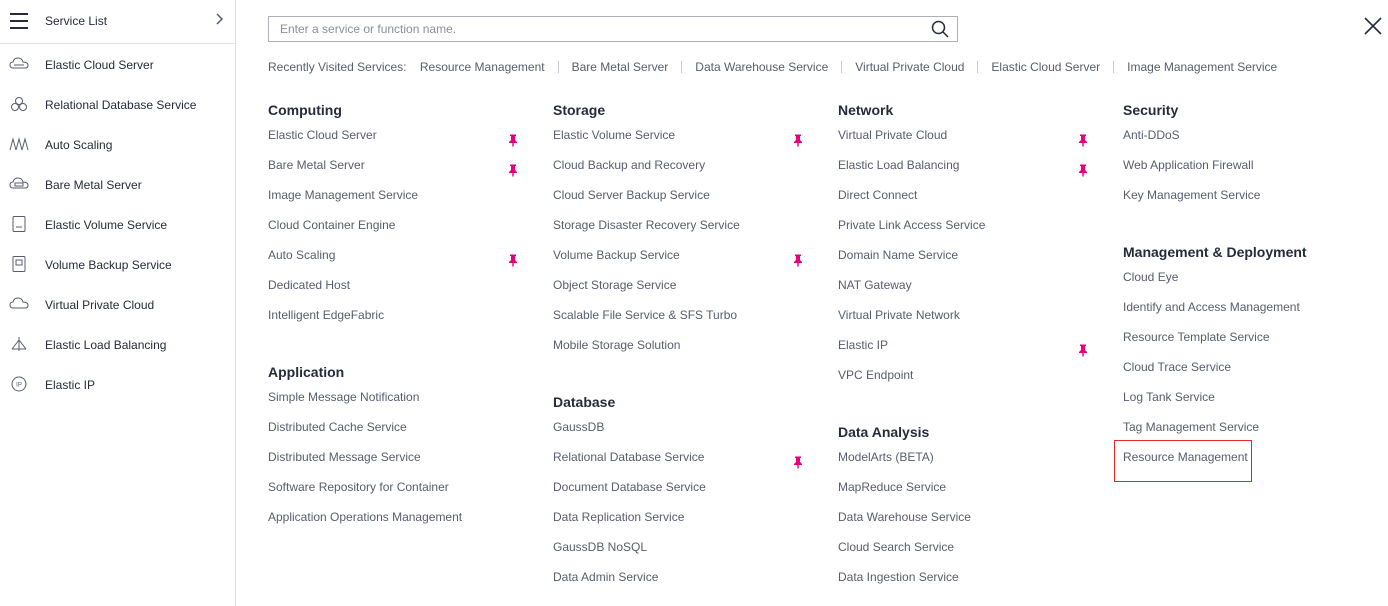  What do you see at coordinates (1248, 135) in the screenshot?
I see `service-link: Anti-DDoS` at bounding box center [1248, 135].